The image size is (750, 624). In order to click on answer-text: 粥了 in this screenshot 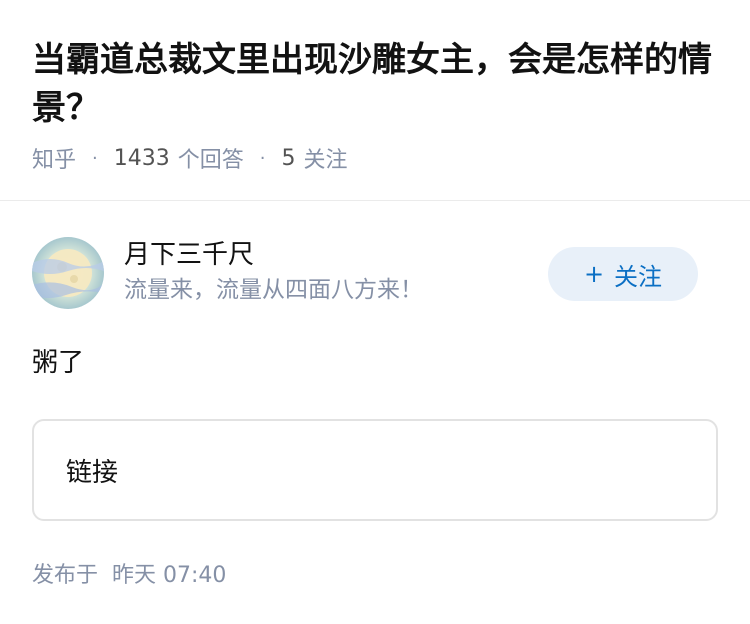, I will do `click(58, 363)`.